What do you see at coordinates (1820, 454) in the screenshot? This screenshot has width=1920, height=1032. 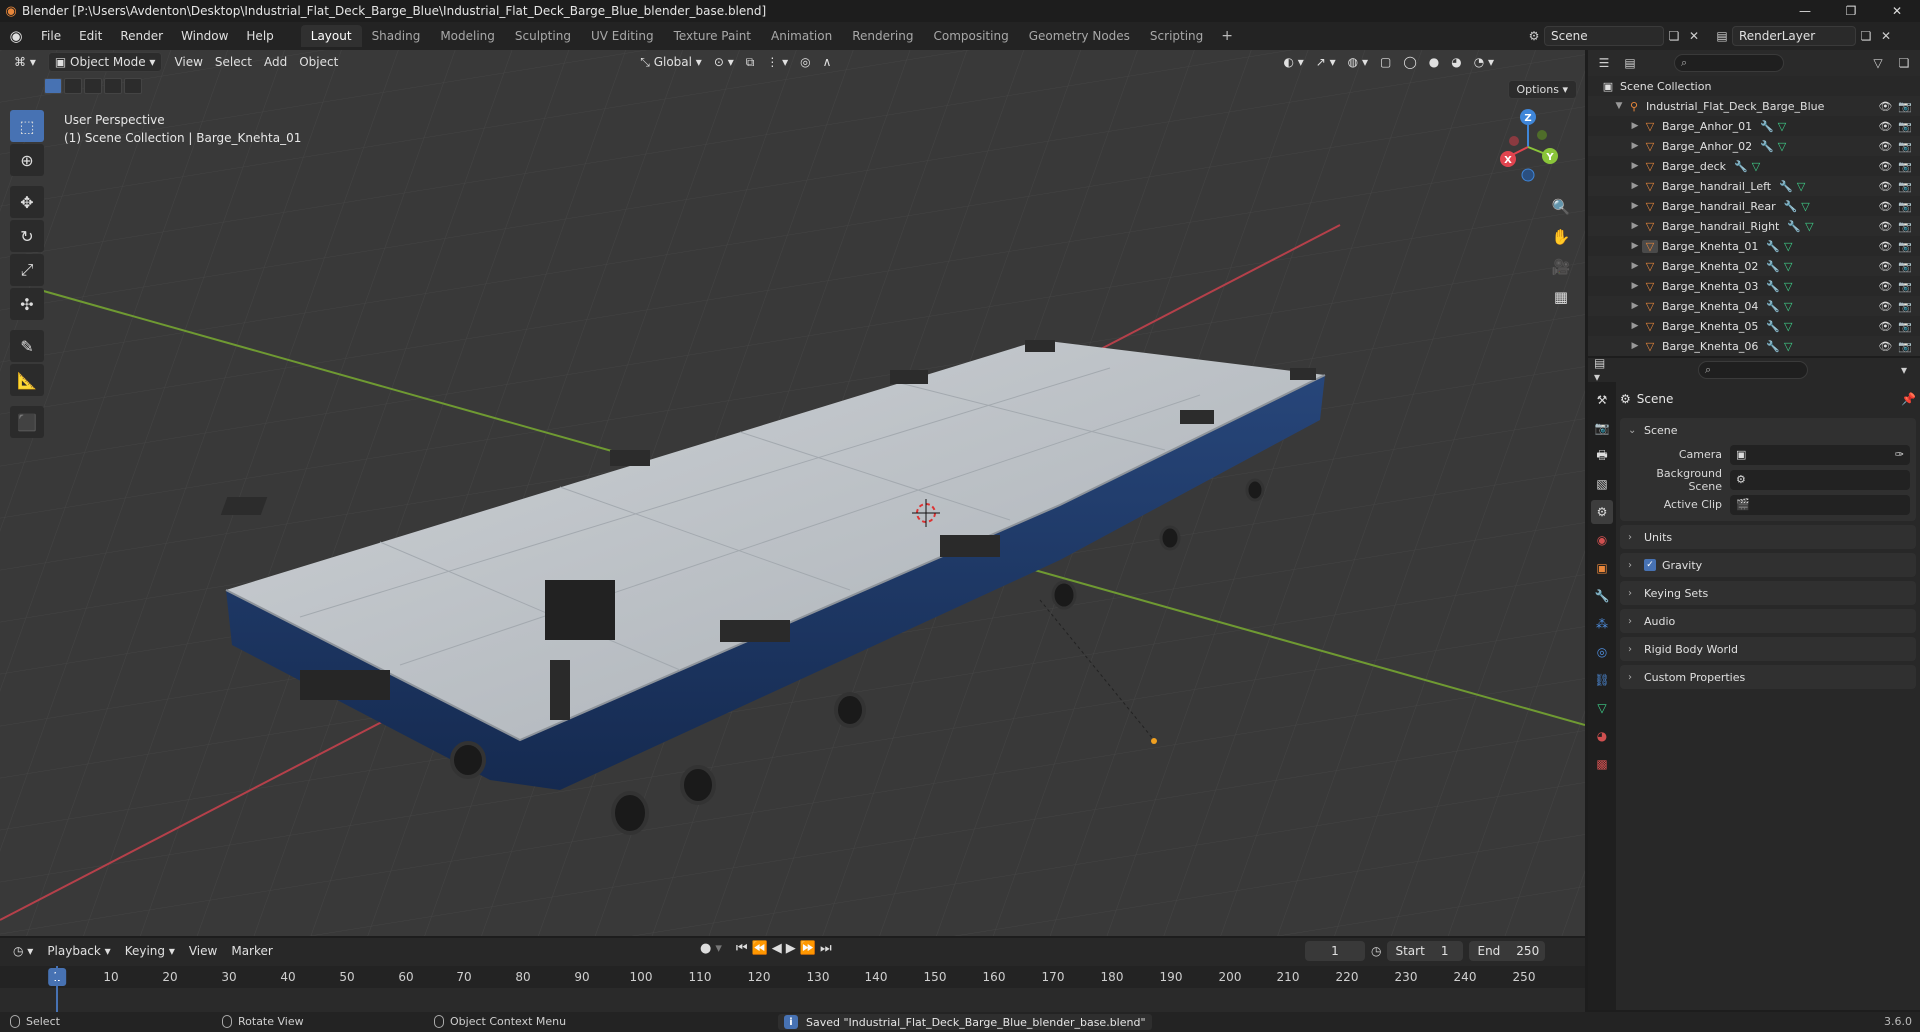 I see `camera-field: ▣ ✑` at bounding box center [1820, 454].